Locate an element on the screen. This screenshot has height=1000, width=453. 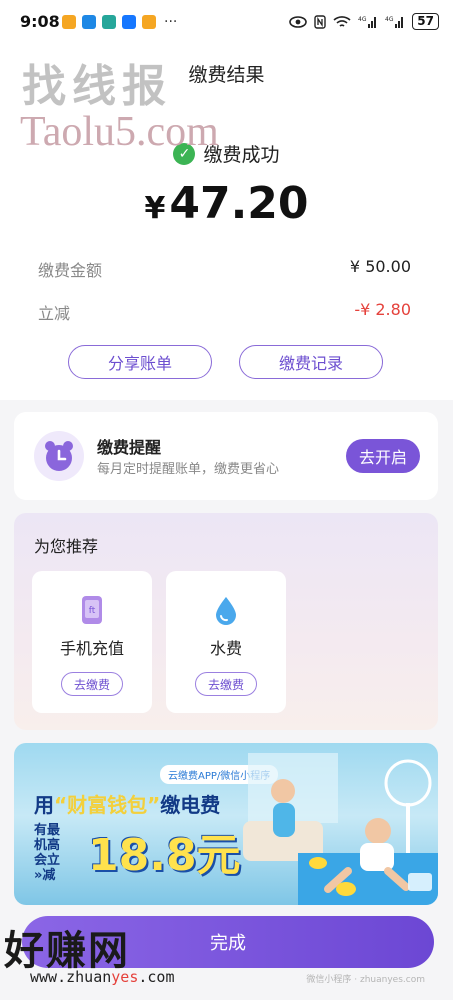
phone-icon: ft is located at coordinates (92, 610).